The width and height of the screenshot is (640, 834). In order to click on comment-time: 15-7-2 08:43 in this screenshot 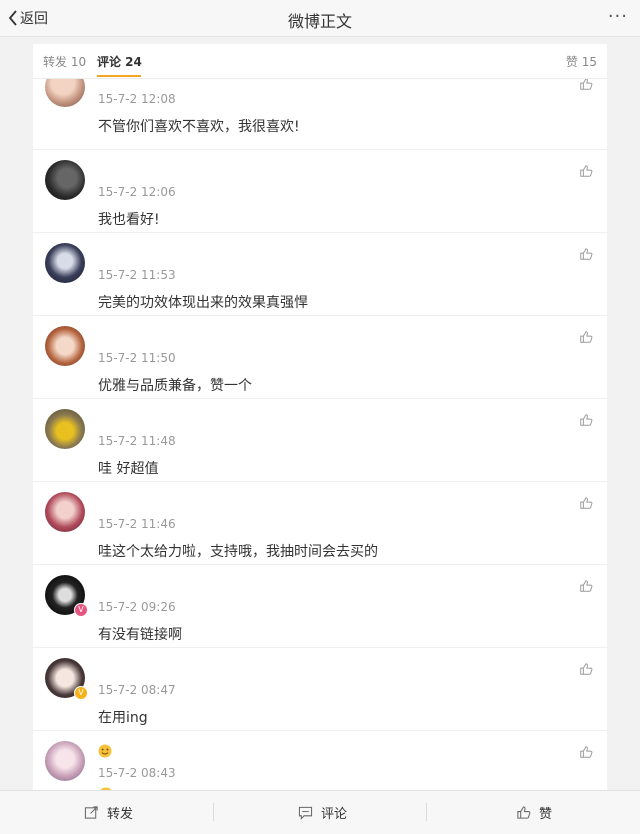, I will do `click(137, 773)`.